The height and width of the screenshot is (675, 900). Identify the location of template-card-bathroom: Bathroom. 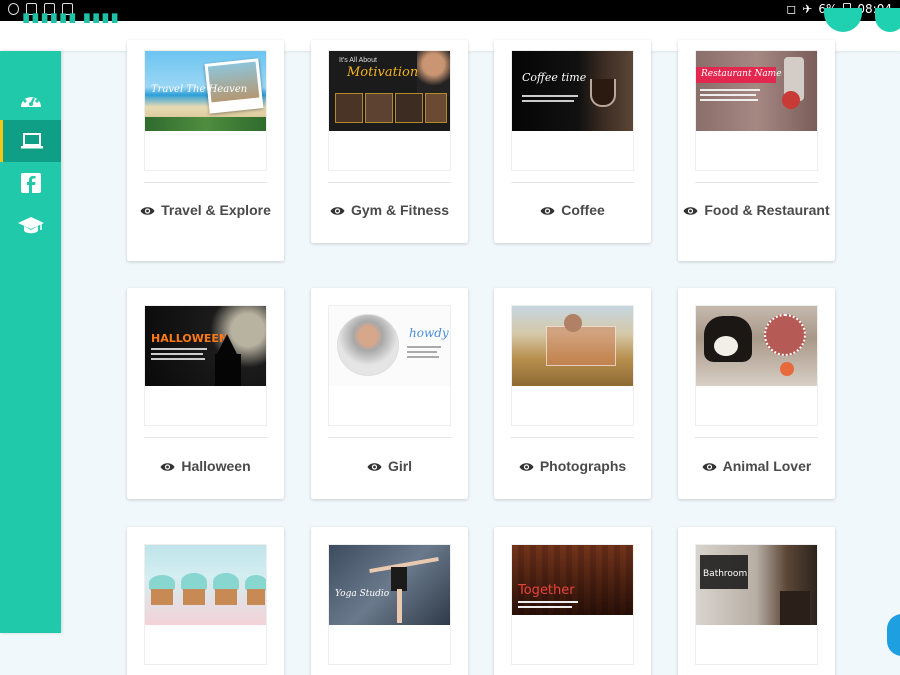
(756, 601).